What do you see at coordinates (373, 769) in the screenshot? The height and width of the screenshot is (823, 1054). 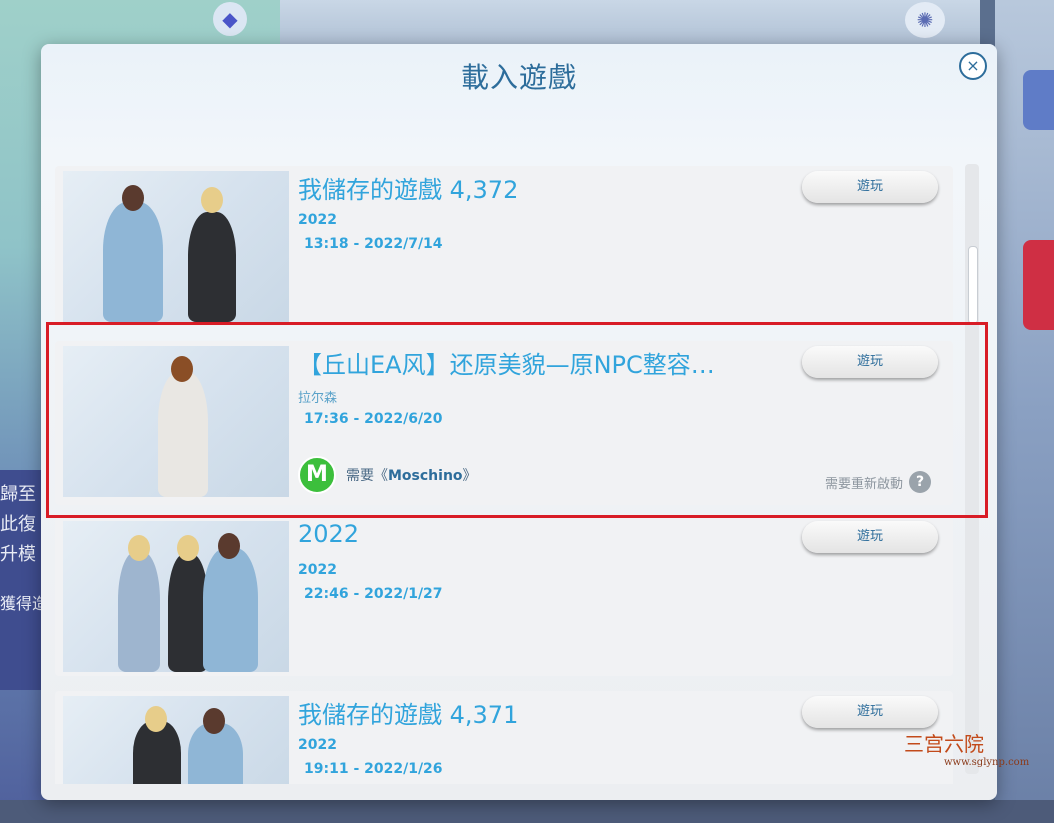 I see `save-timestamp: 19:11 - 2022/1/26` at bounding box center [373, 769].